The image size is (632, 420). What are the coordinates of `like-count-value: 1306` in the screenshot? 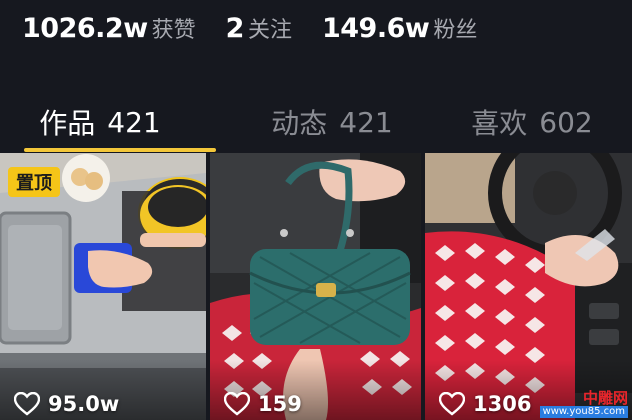 It's located at (502, 404).